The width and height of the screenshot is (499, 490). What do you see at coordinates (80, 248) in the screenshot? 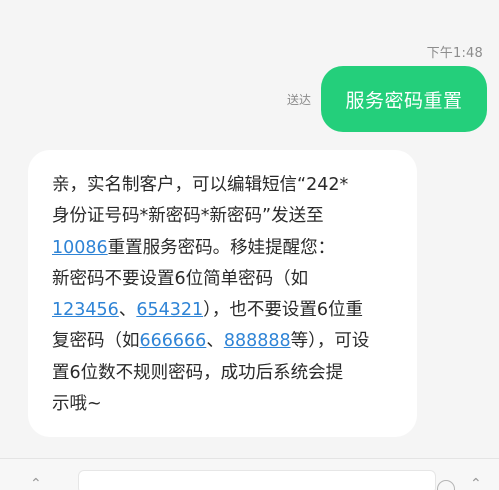
I see `phone-number-link: 10086` at bounding box center [80, 248].